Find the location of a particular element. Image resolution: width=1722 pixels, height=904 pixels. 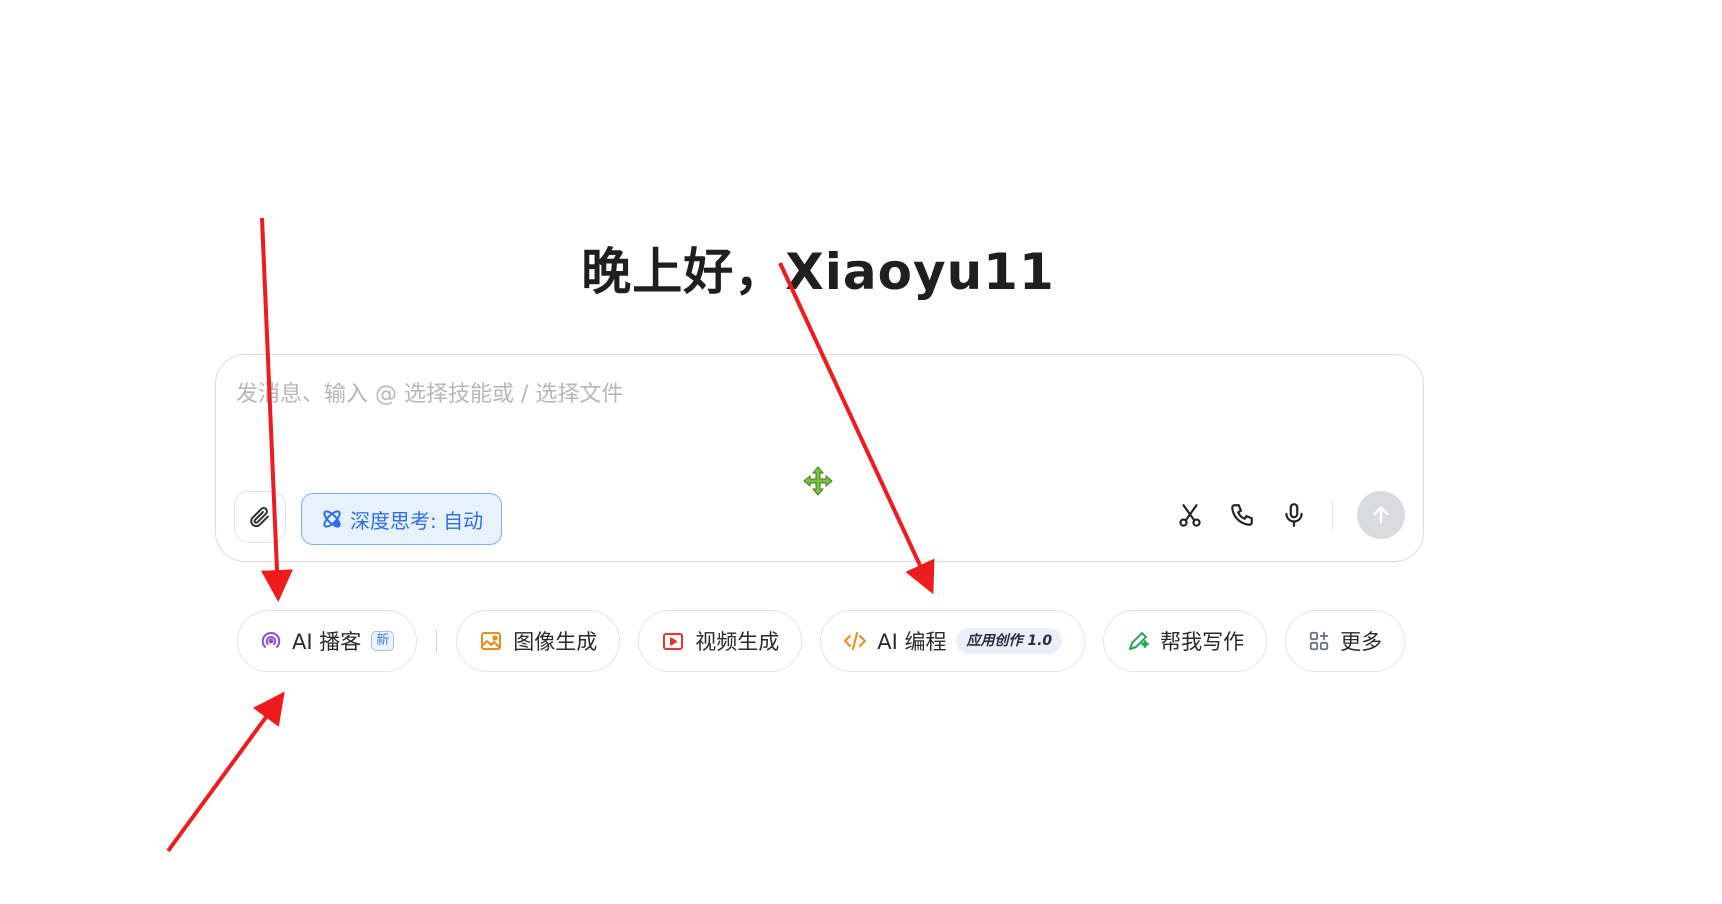

scissors-button is located at coordinates (1190, 515).